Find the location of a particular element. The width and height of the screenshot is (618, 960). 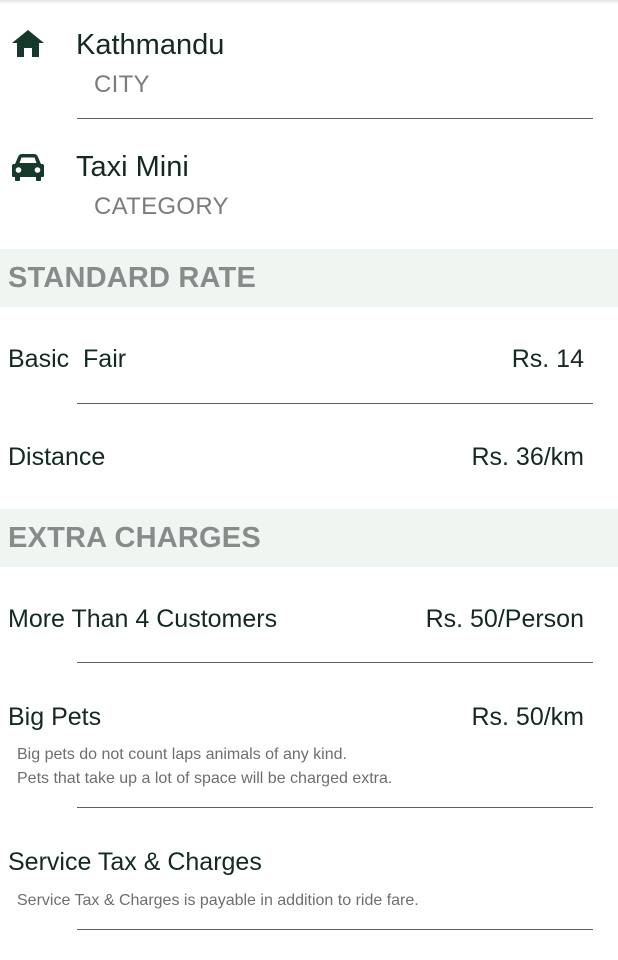

city-value: Kathmandu is located at coordinates (150, 45).